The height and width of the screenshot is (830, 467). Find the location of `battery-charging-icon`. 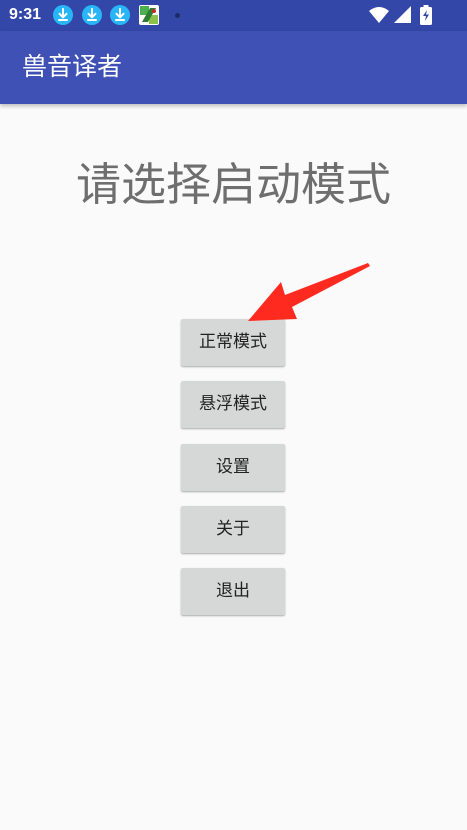

battery-charging-icon is located at coordinates (426, 17).